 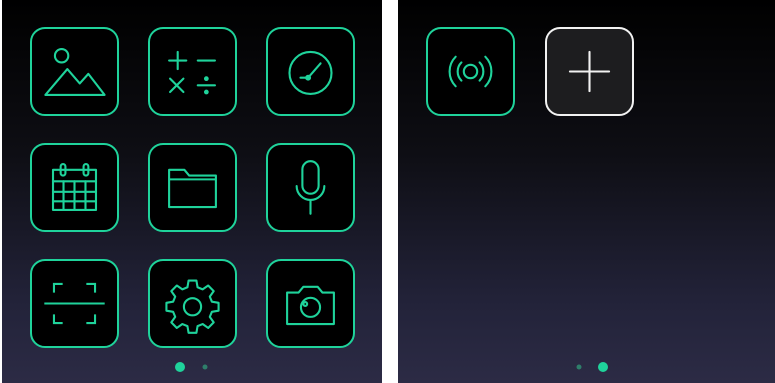 I want to click on calculator-icon, so click(x=192, y=72).